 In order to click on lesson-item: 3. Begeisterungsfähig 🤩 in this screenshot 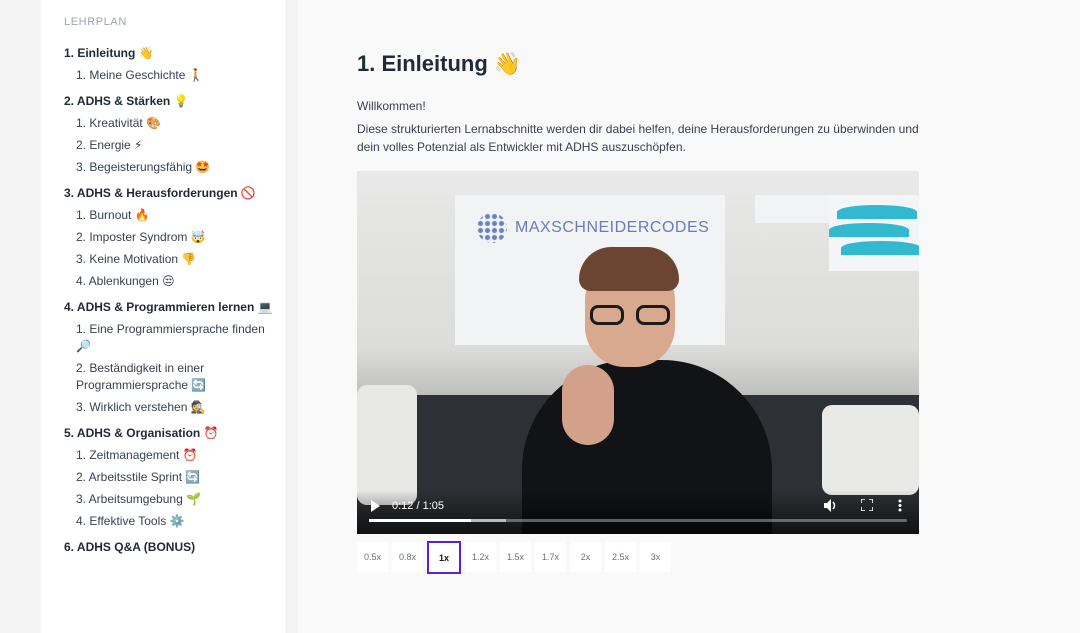, I will do `click(169, 167)`.